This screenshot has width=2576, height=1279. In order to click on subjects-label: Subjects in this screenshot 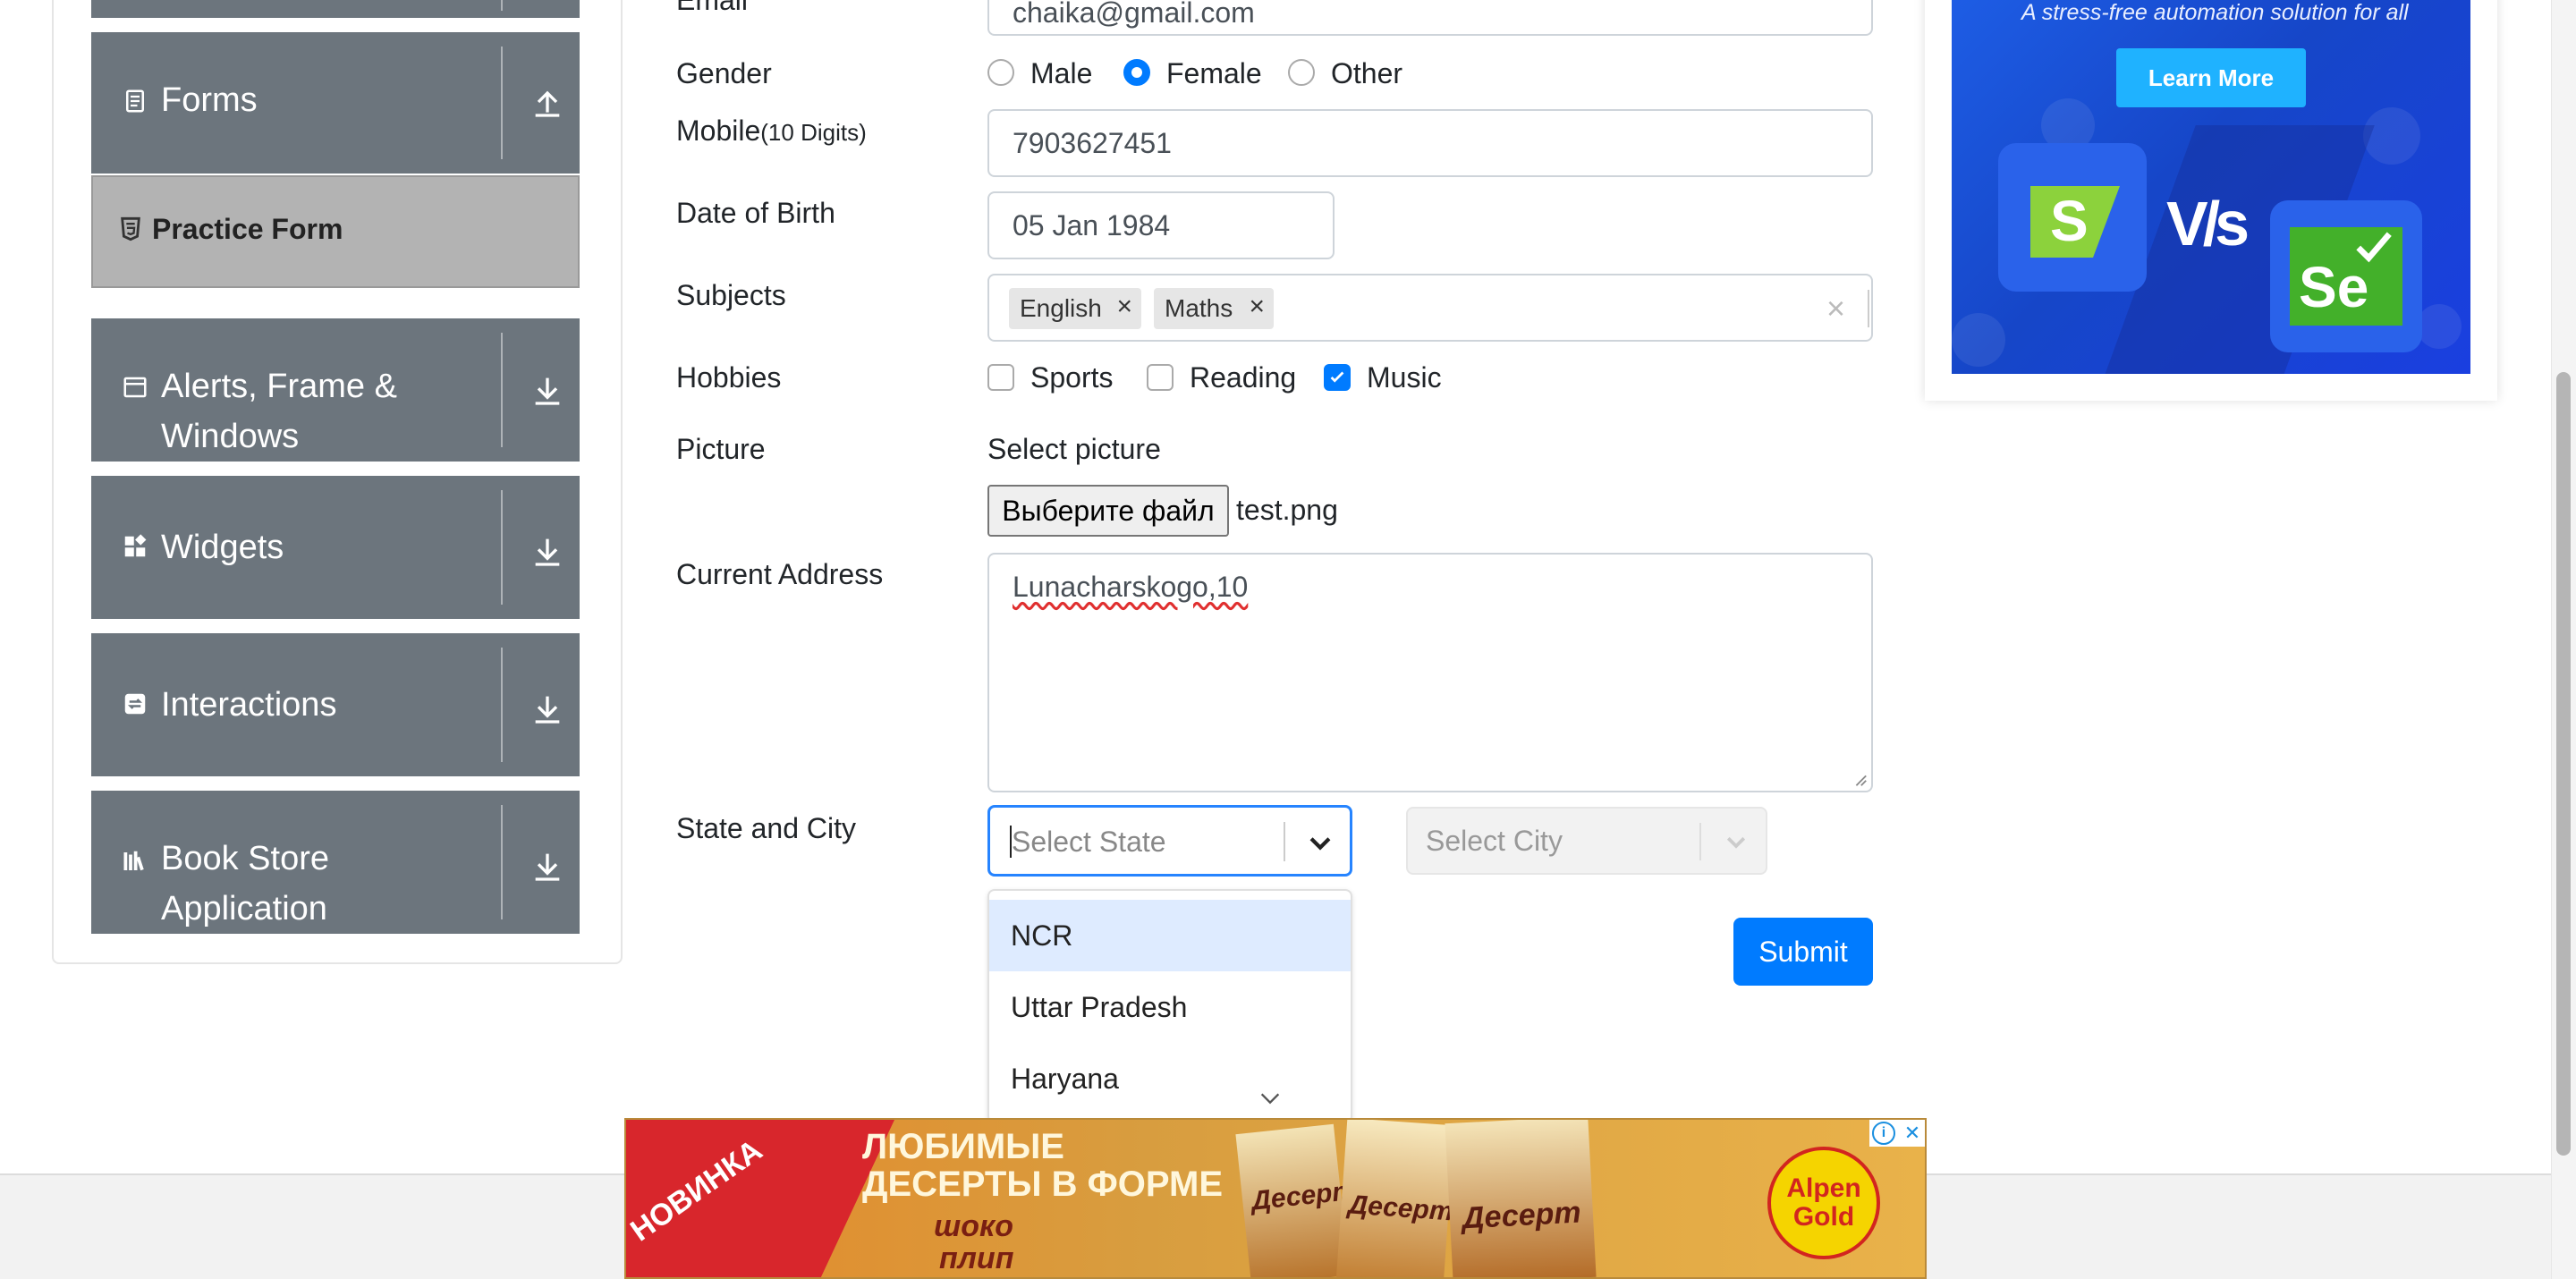, I will do `click(731, 295)`.